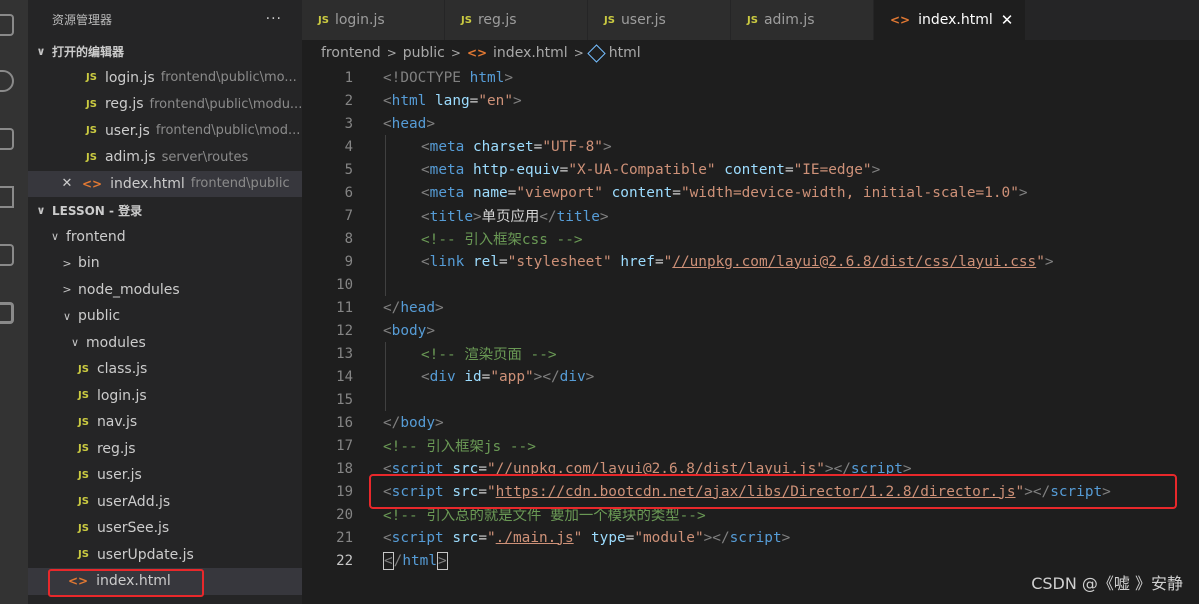 The width and height of the screenshot is (1199, 604). What do you see at coordinates (359, 20) in the screenshot?
I see `tab-label: login.js` at bounding box center [359, 20].